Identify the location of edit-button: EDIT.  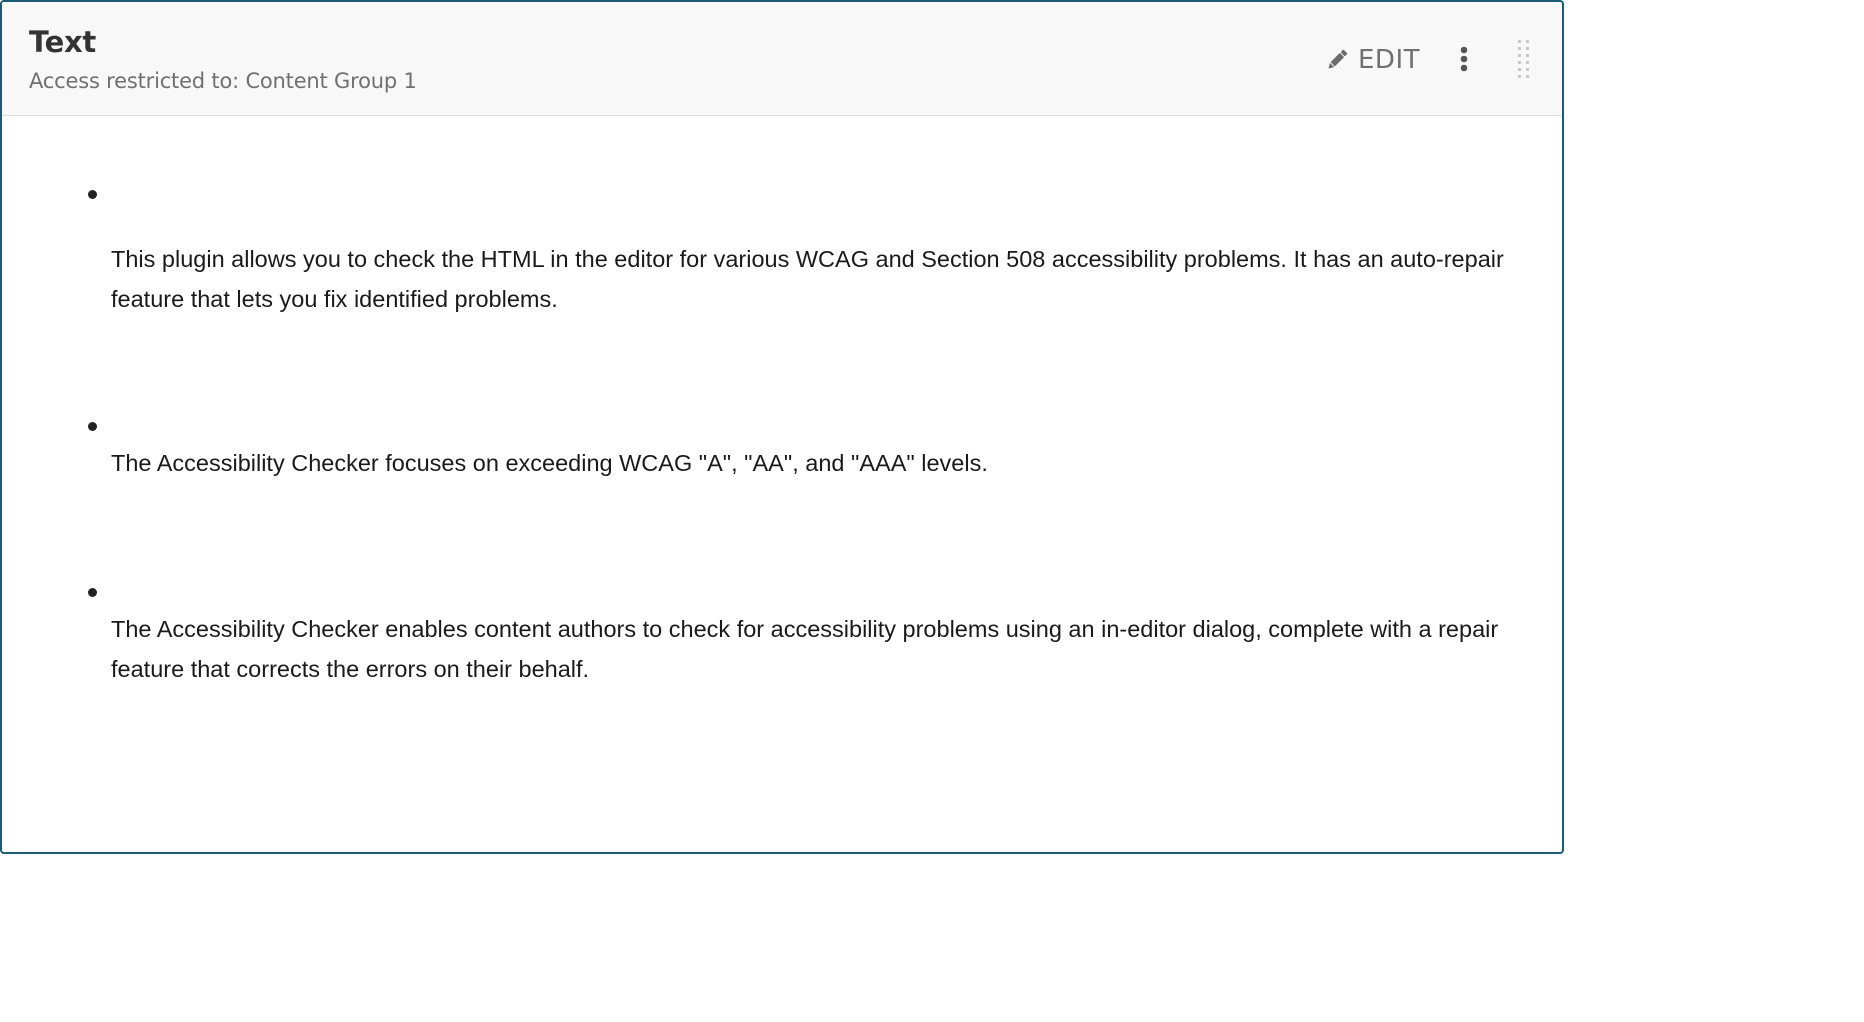
(1372, 60).